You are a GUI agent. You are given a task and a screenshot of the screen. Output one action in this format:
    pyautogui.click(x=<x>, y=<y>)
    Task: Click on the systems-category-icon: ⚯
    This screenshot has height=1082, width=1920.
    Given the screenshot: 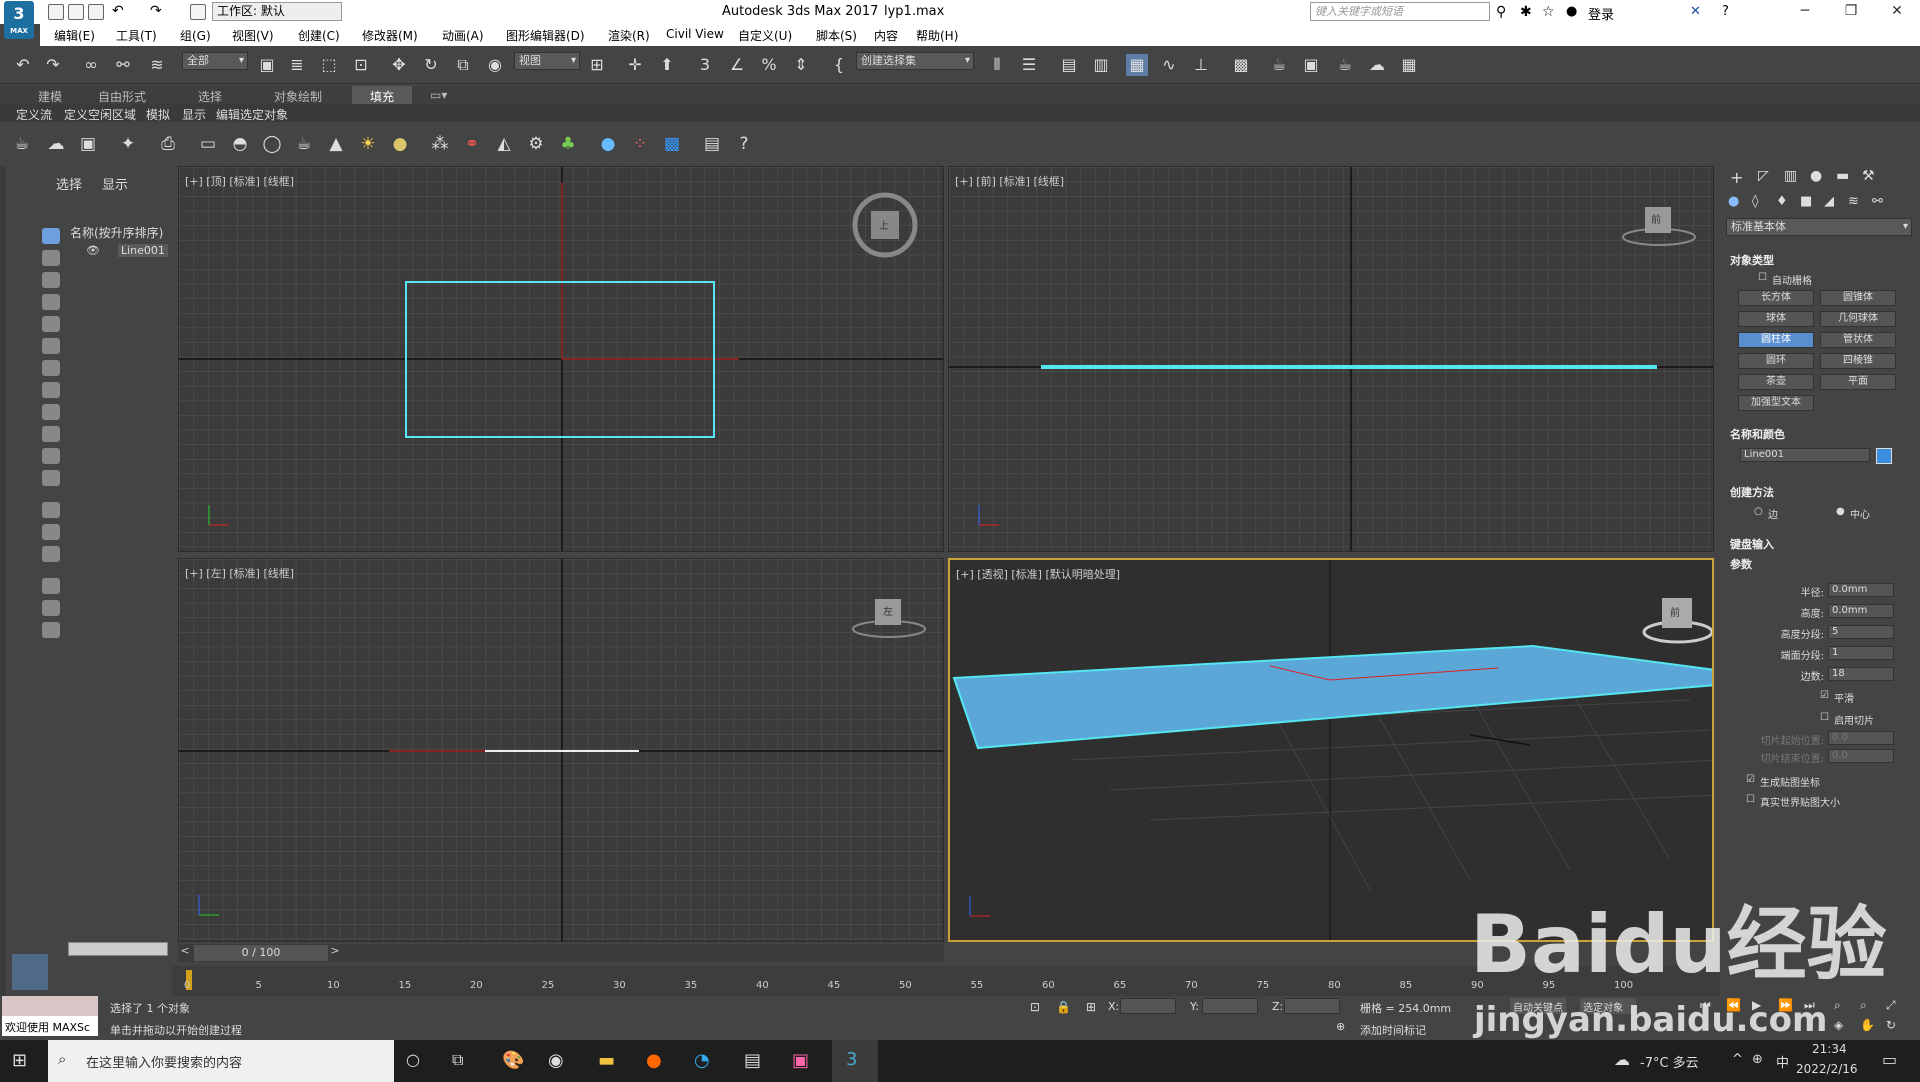 What is the action you would take?
    pyautogui.click(x=1877, y=201)
    